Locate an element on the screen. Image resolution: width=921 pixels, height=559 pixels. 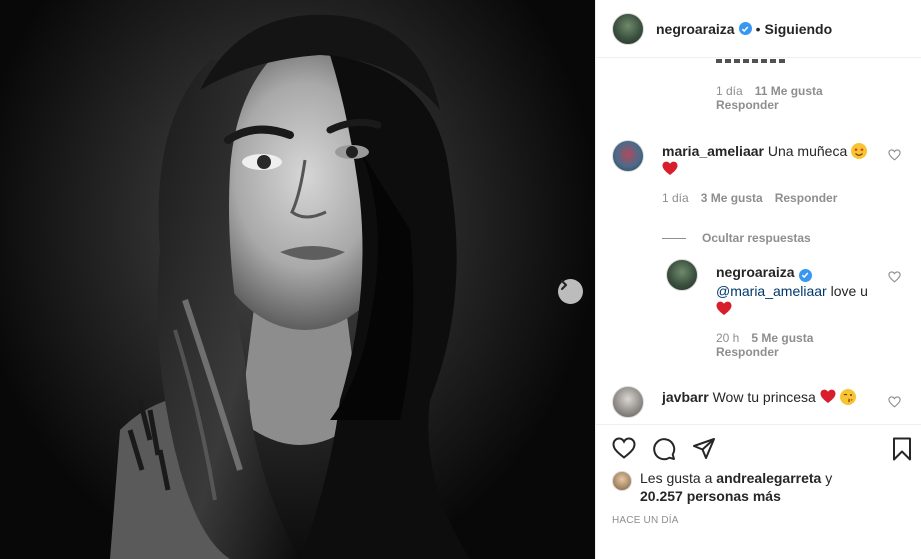
truncated-comment is located at coordinates (756, 61).